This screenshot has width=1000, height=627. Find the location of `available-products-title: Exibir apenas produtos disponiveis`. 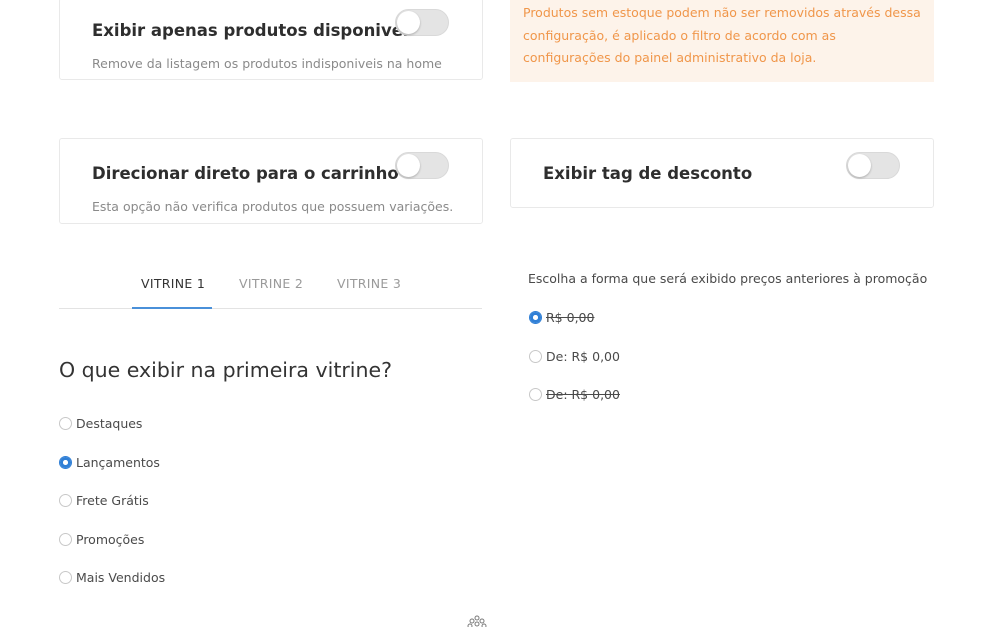

available-products-title: Exibir apenas produtos disponiveis is located at coordinates (255, 30).